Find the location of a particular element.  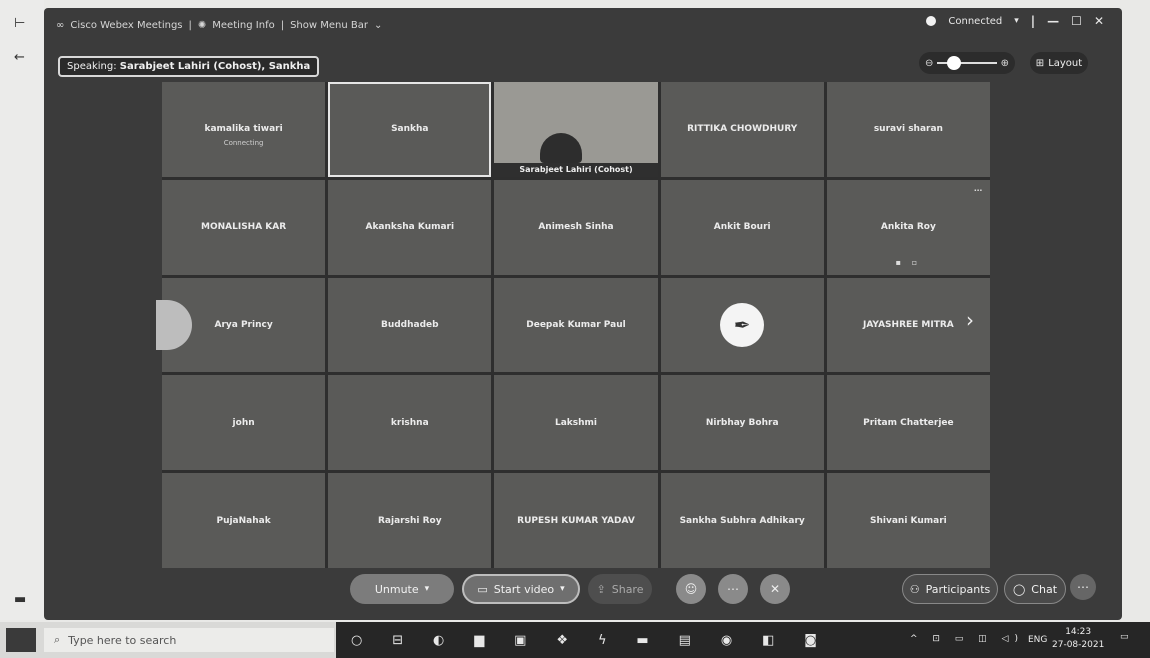

participant-tile: krishna is located at coordinates (410, 423).